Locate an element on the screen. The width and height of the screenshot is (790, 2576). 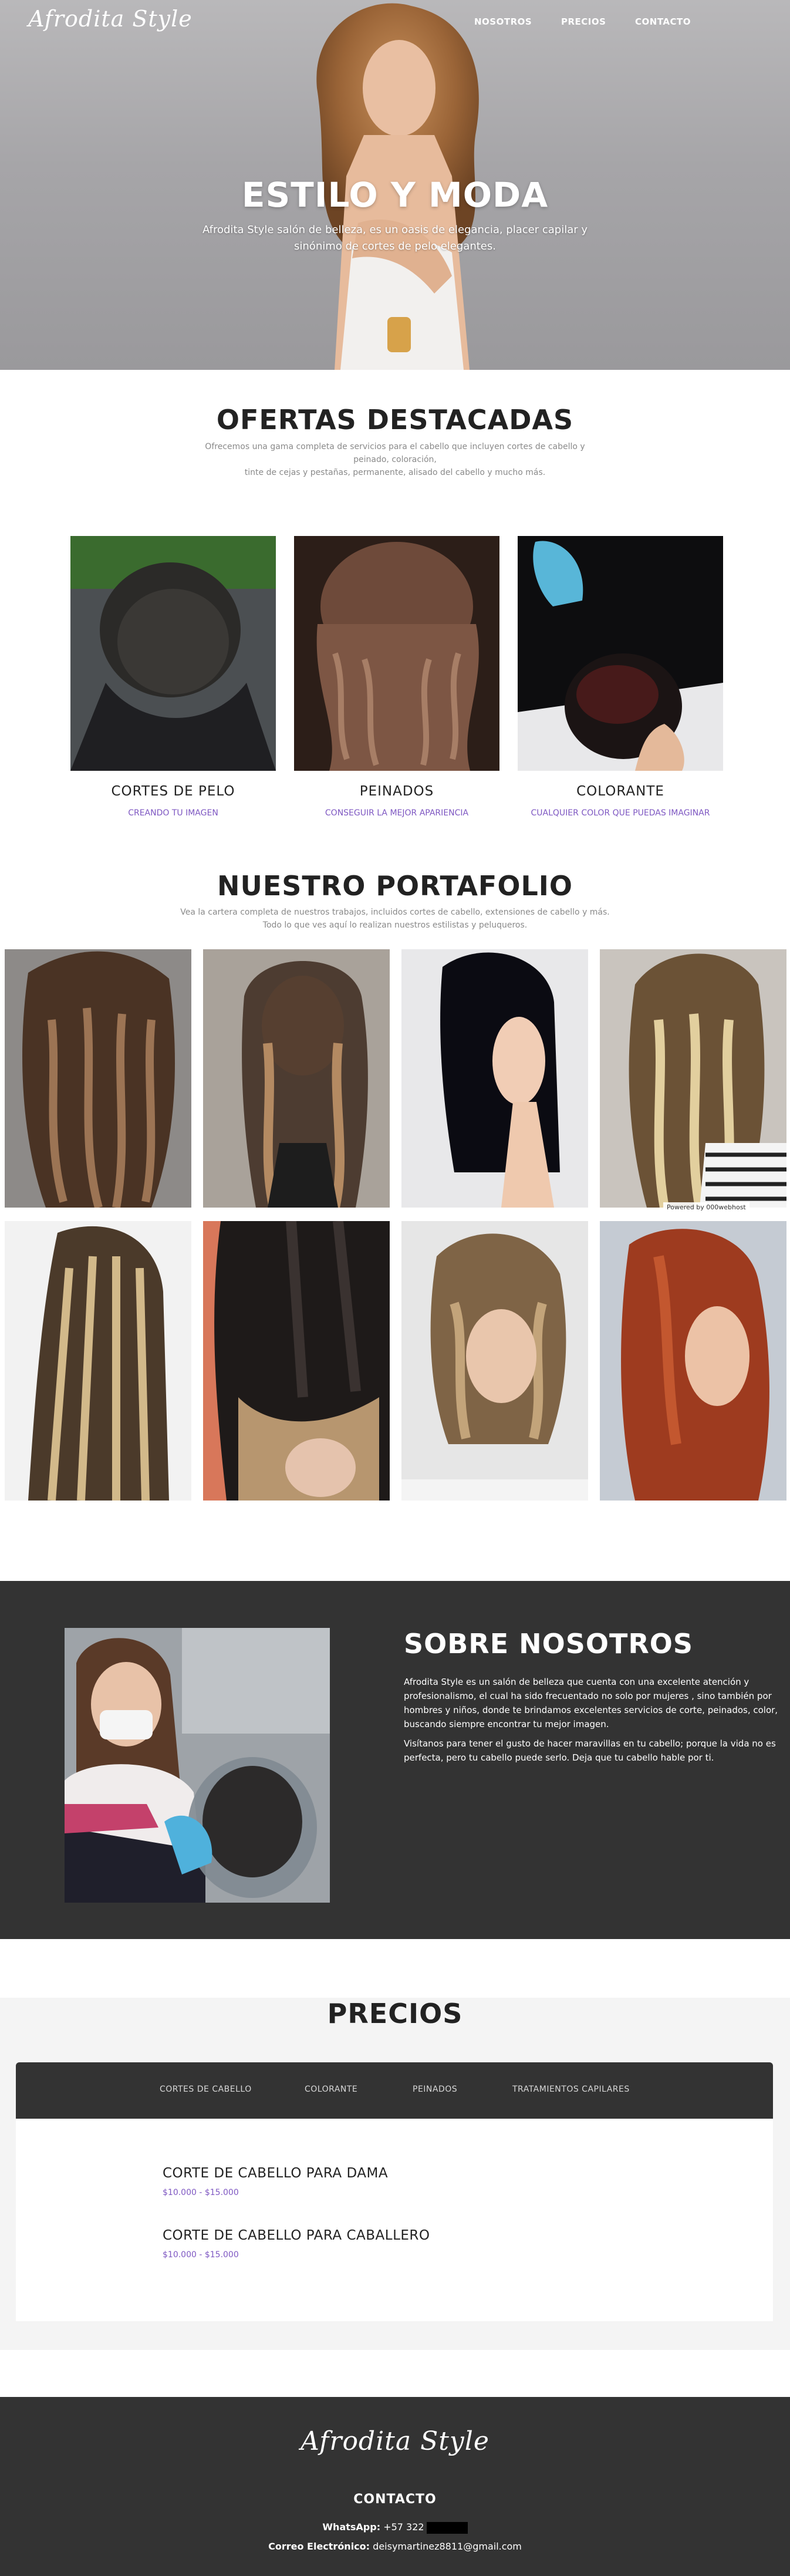
offer-name: CORTES DE PELO is located at coordinates (173, 791).